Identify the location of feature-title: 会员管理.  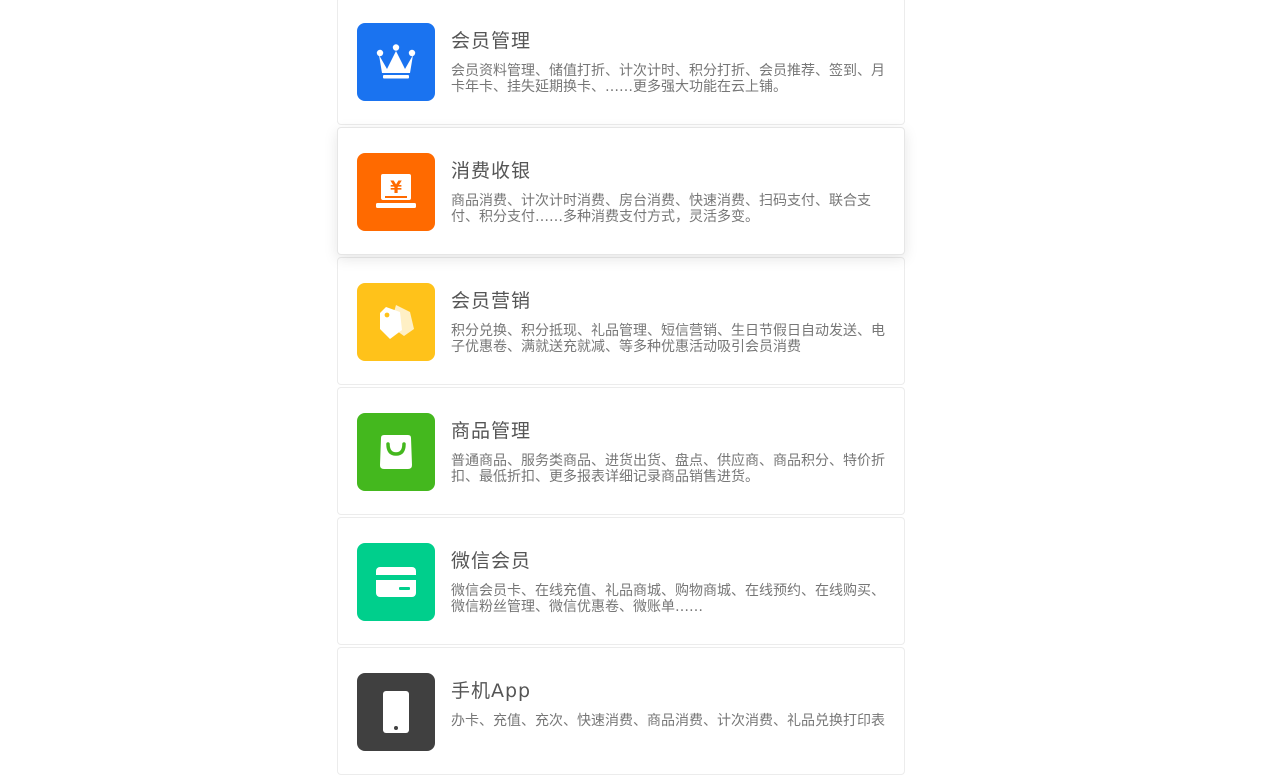
(491, 41).